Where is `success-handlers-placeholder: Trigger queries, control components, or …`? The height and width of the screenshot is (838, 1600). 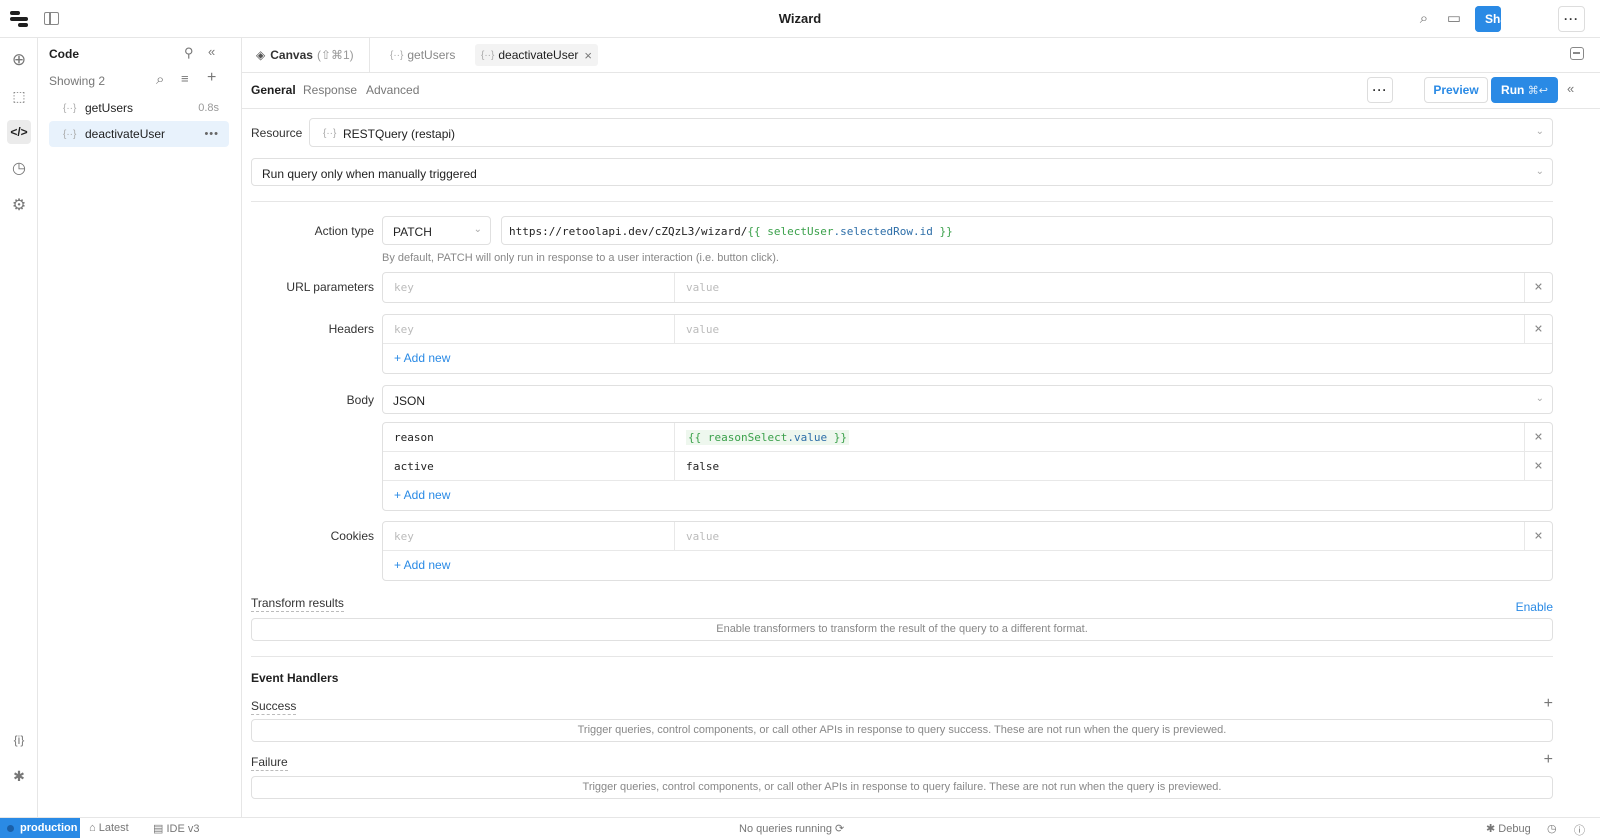
success-handlers-placeholder: Trigger queries, control components, or … is located at coordinates (902, 730).